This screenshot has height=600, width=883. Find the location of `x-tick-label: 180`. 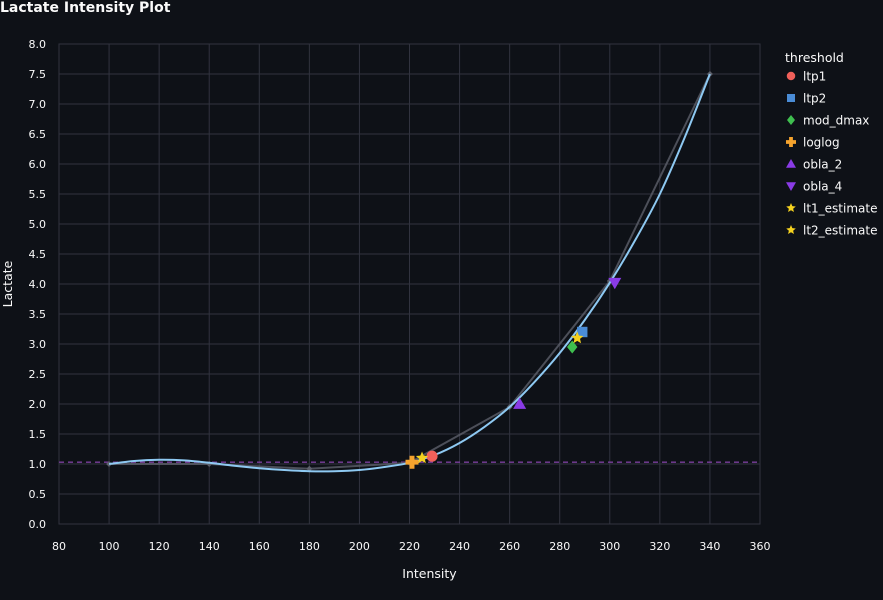

x-tick-label: 180 is located at coordinates (309, 546).